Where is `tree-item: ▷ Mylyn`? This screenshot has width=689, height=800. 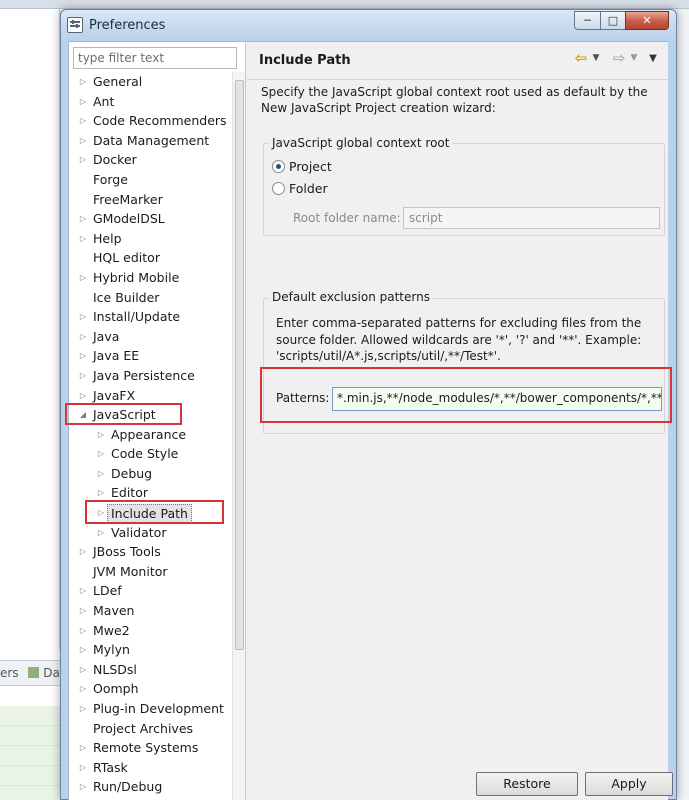 tree-item: ▷ Mylyn is located at coordinates (150, 650).